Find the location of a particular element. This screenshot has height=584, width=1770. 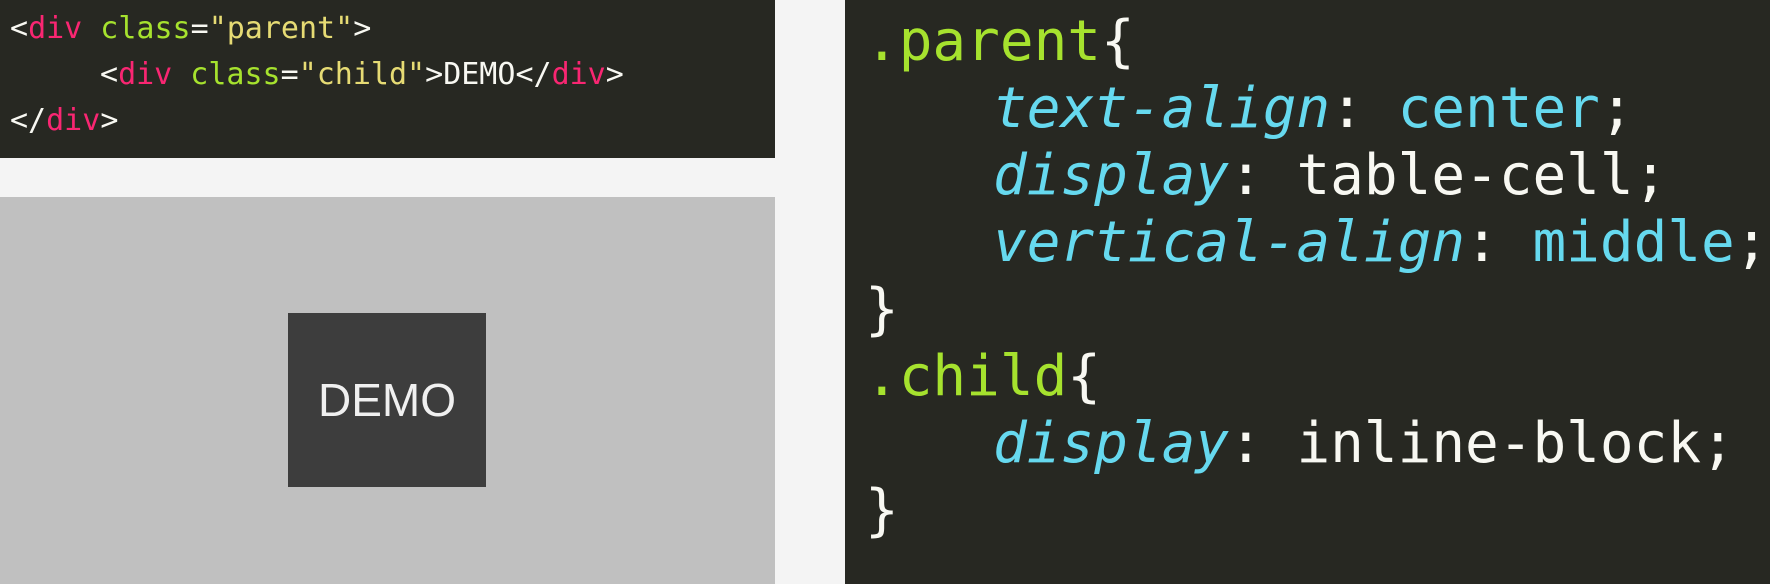

css-line-child-close: } is located at coordinates (1317, 510).